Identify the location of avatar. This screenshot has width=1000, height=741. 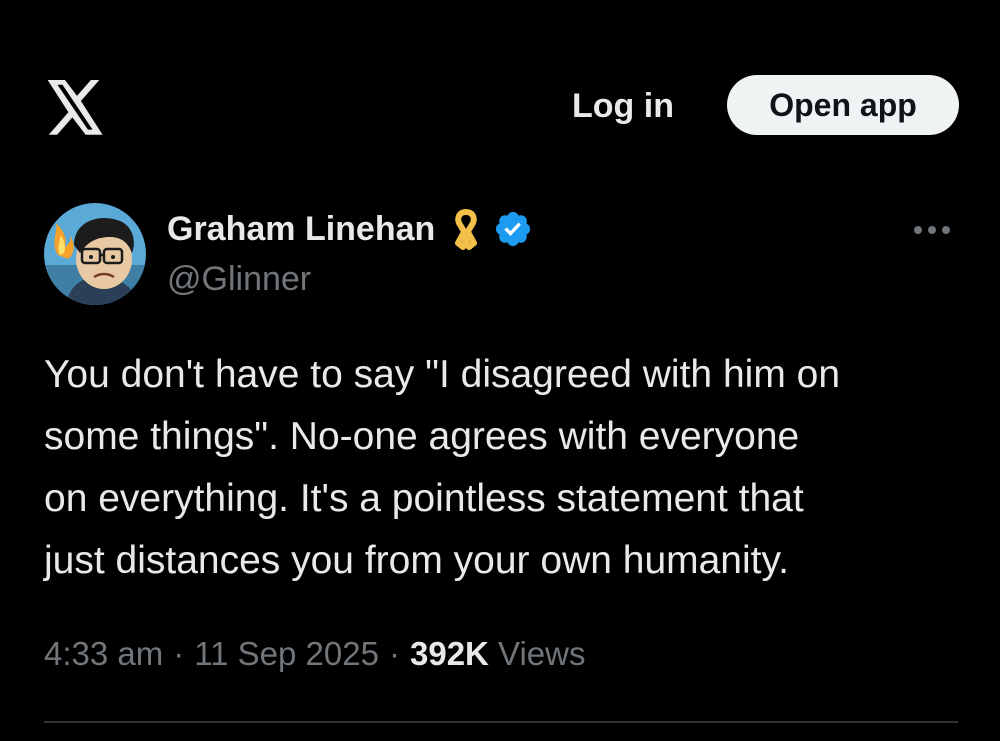
(95, 254).